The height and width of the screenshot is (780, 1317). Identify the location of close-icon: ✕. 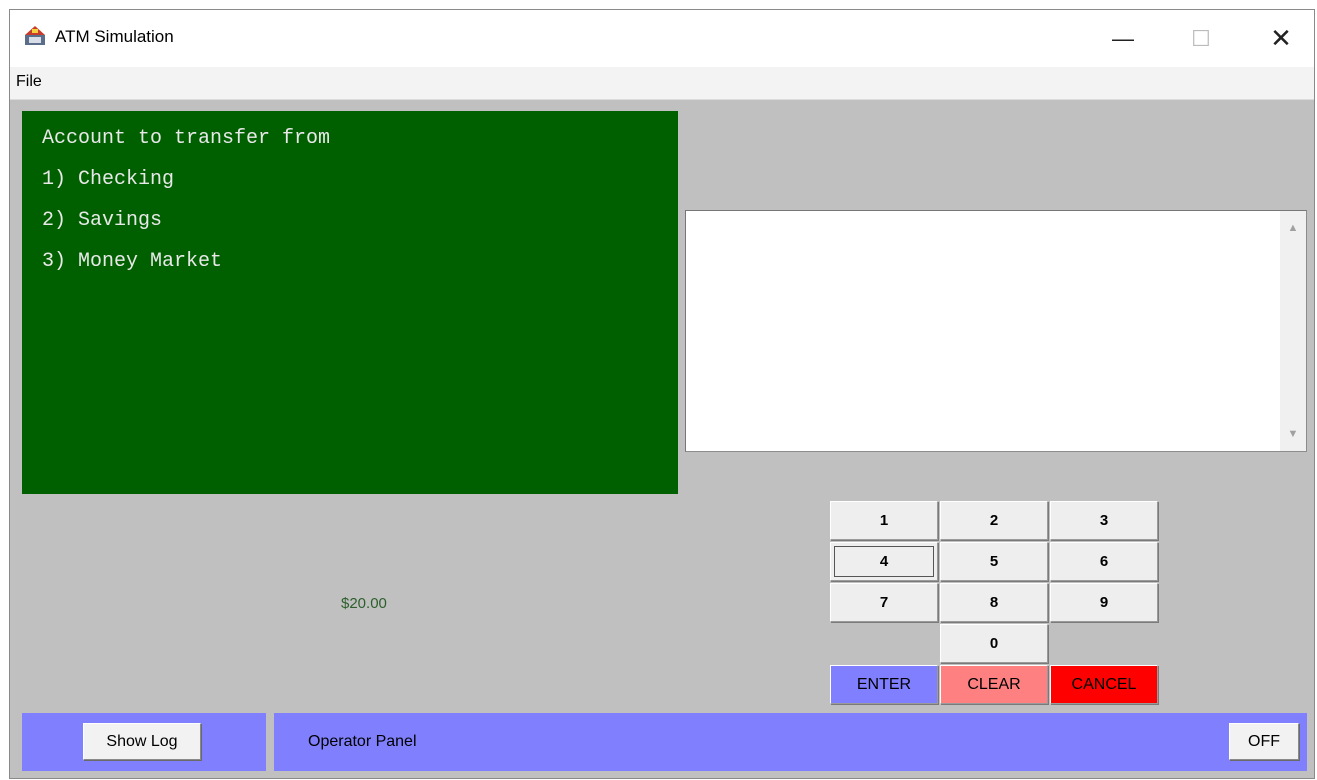
(1275, 38).